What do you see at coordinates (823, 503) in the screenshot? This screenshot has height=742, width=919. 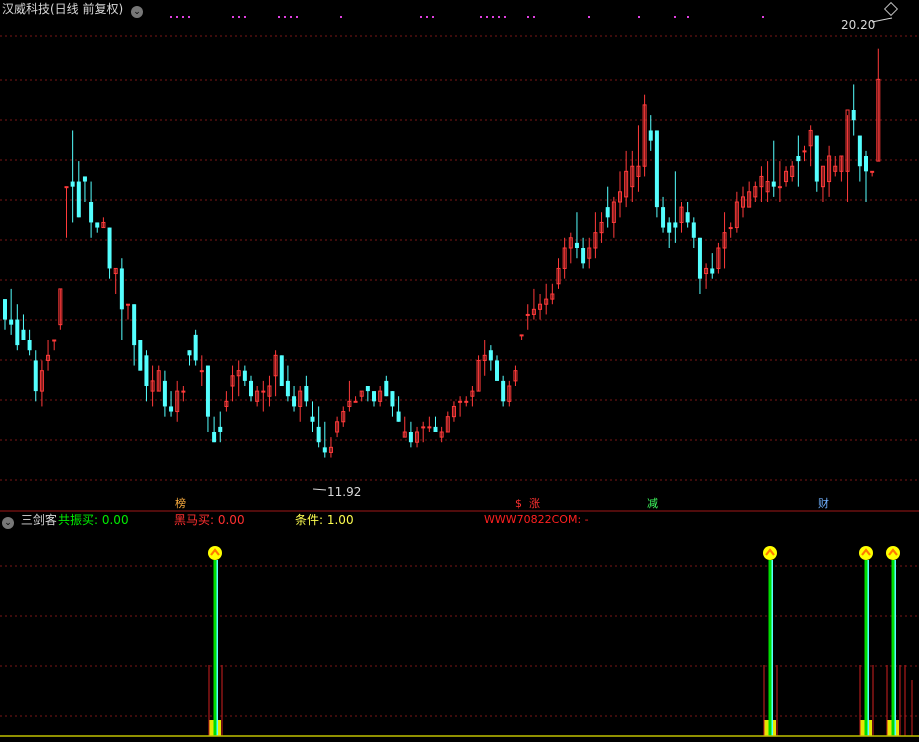 I see `event-marker: 财` at bounding box center [823, 503].